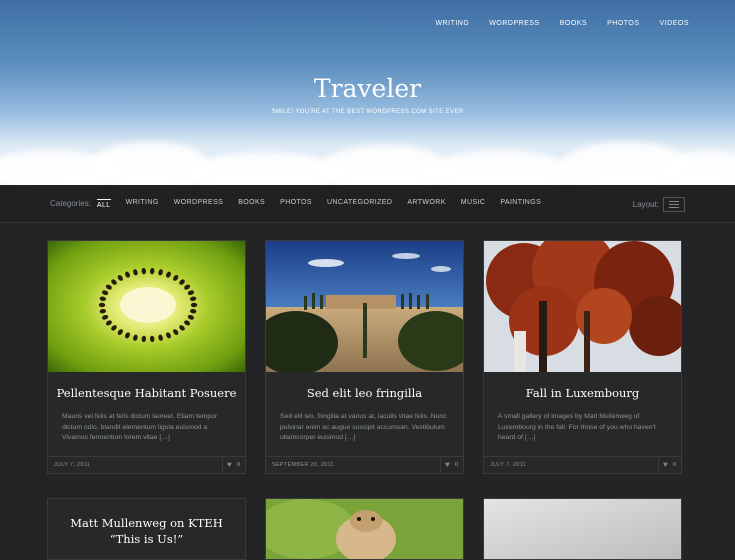 The height and width of the screenshot is (560, 735). What do you see at coordinates (364, 306) in the screenshot?
I see `post-thumbnail-landscape` at bounding box center [364, 306].